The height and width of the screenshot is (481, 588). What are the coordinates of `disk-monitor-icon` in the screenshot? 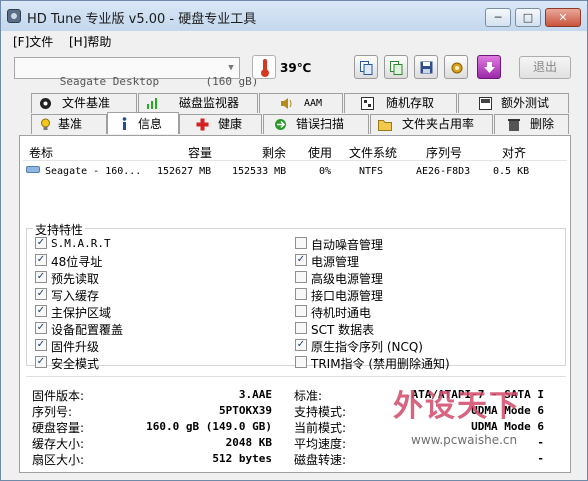 It's located at (152, 103).